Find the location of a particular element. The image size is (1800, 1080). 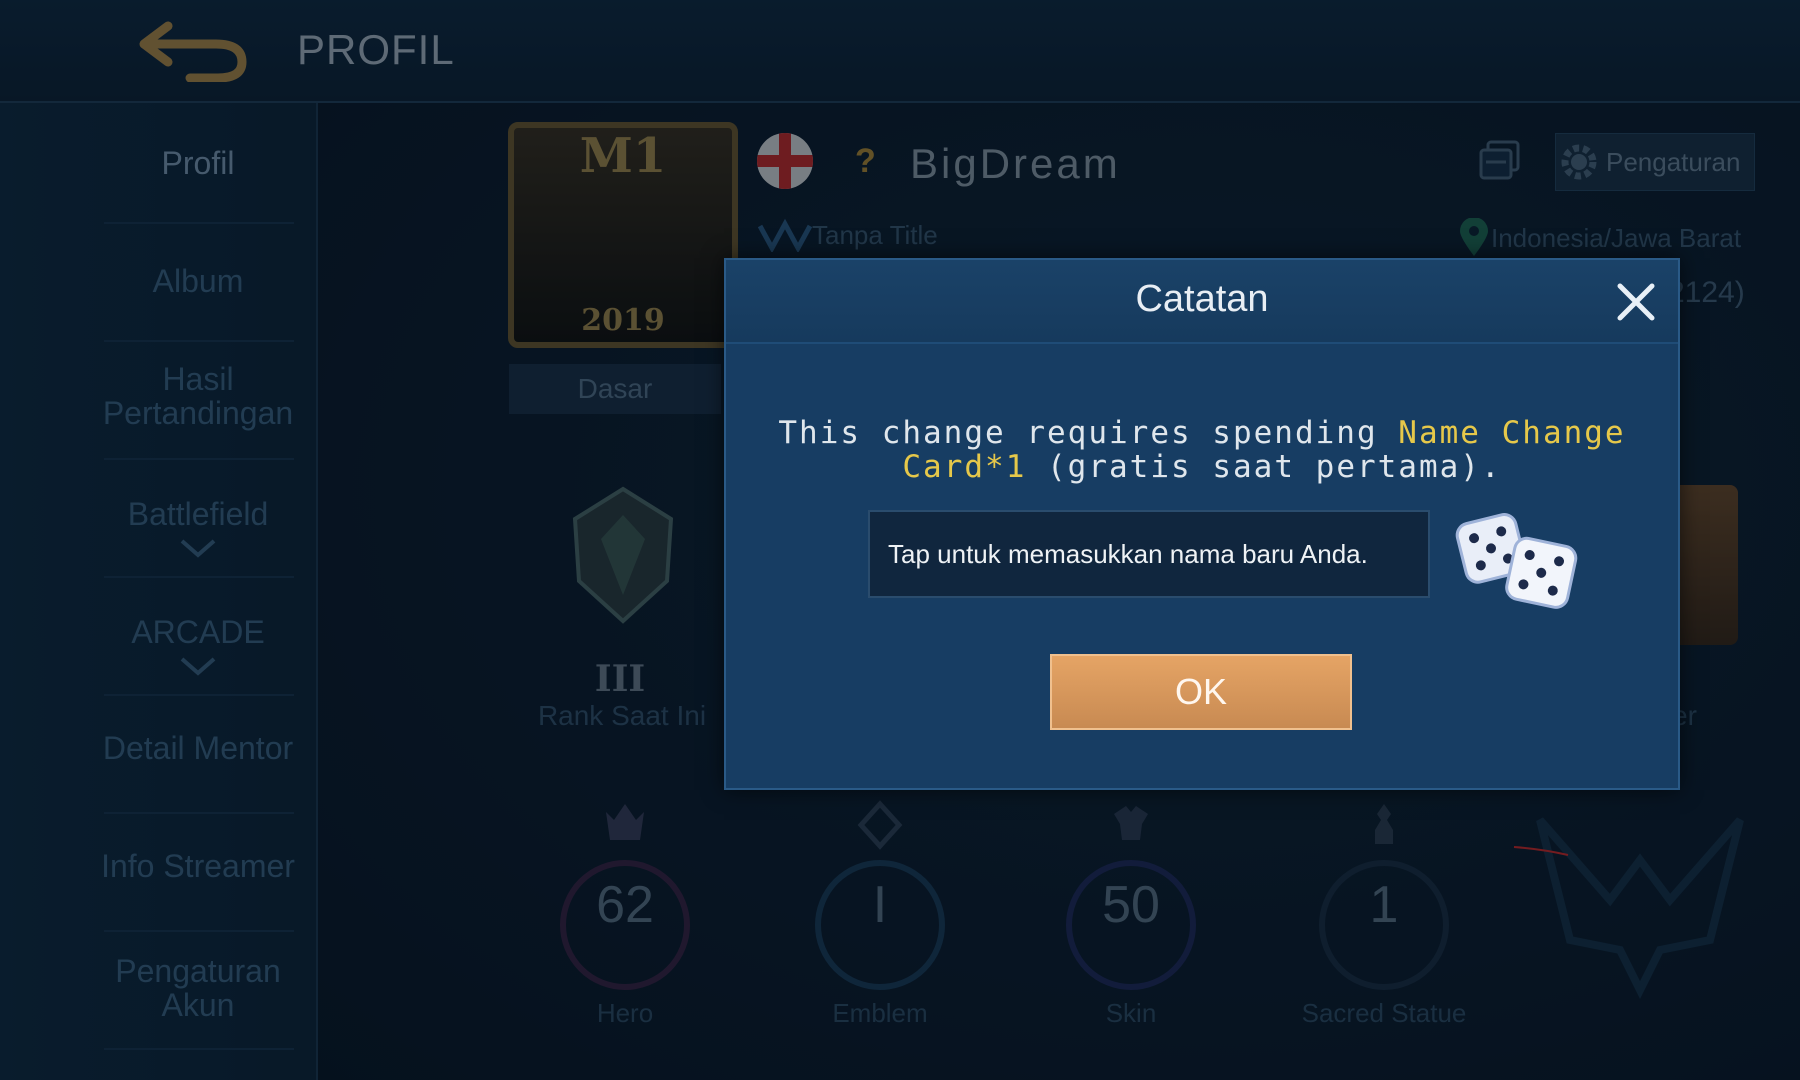

input-placeholder: Tap untuk memasukkan nama baru Anda. is located at coordinates (1128, 553).